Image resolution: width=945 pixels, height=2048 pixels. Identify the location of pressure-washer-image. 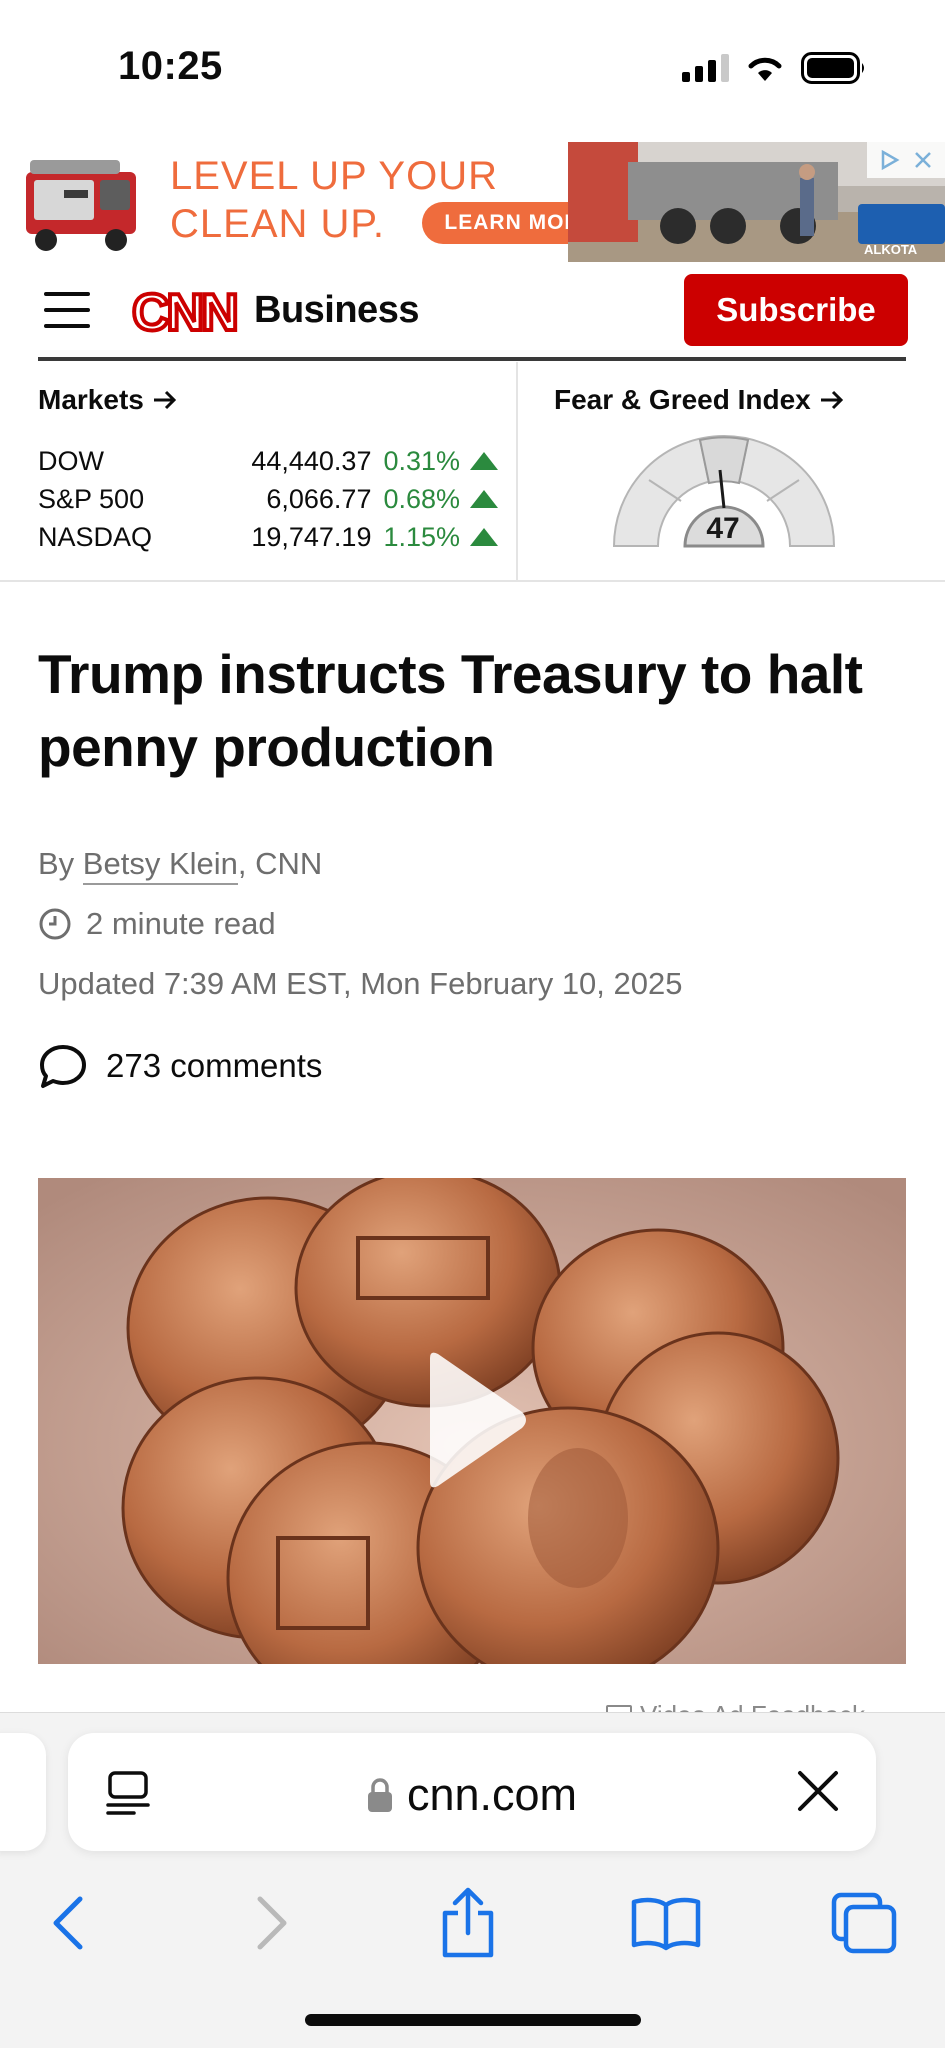
(81, 205).